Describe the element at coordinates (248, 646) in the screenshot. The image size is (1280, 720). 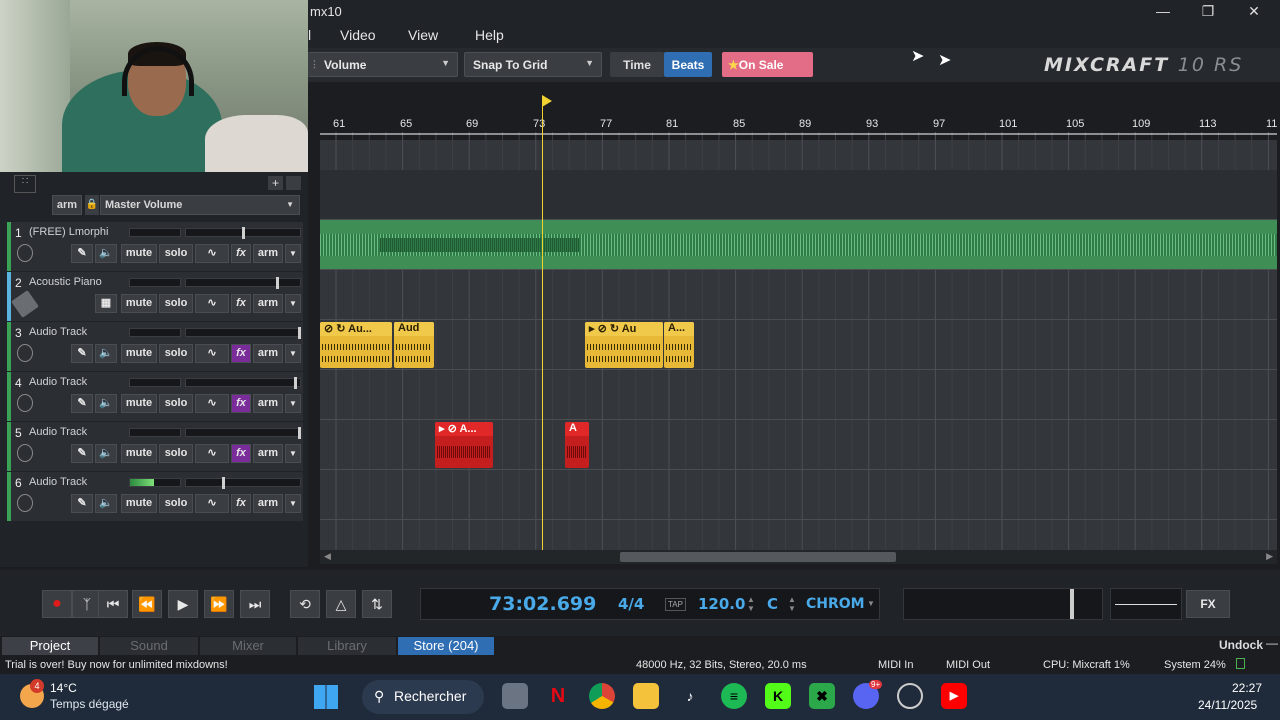
I see `tab-mixer: Mixer` at that location.